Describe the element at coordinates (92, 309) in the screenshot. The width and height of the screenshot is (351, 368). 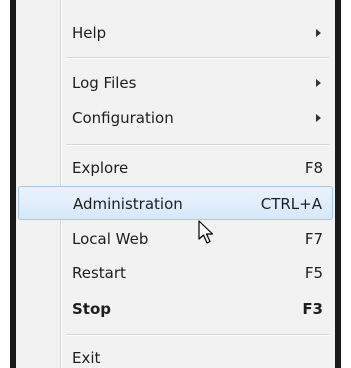
I see `menu-item-stop-label: Stop` at that location.